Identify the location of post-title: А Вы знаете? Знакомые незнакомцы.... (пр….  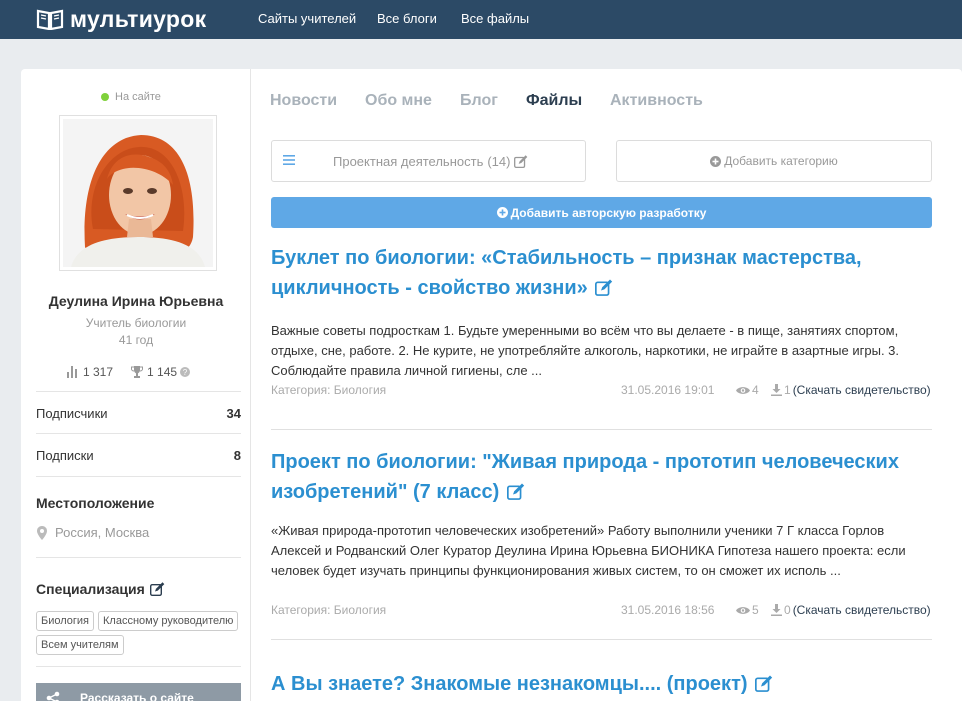
(601, 684).